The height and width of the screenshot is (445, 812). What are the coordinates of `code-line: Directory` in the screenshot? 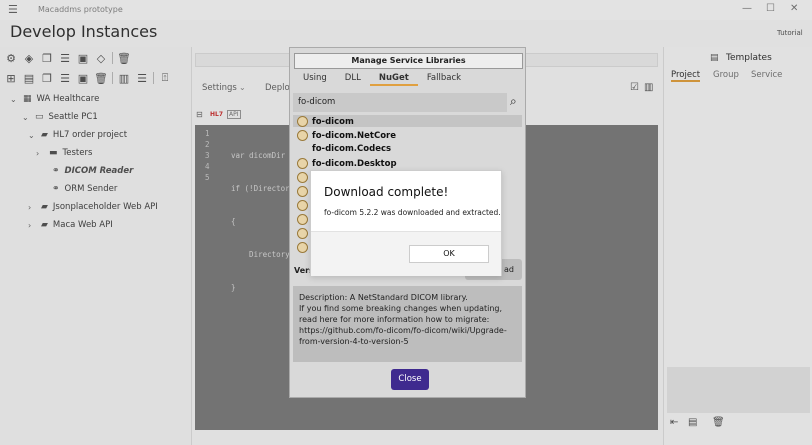 It's located at (260, 254).